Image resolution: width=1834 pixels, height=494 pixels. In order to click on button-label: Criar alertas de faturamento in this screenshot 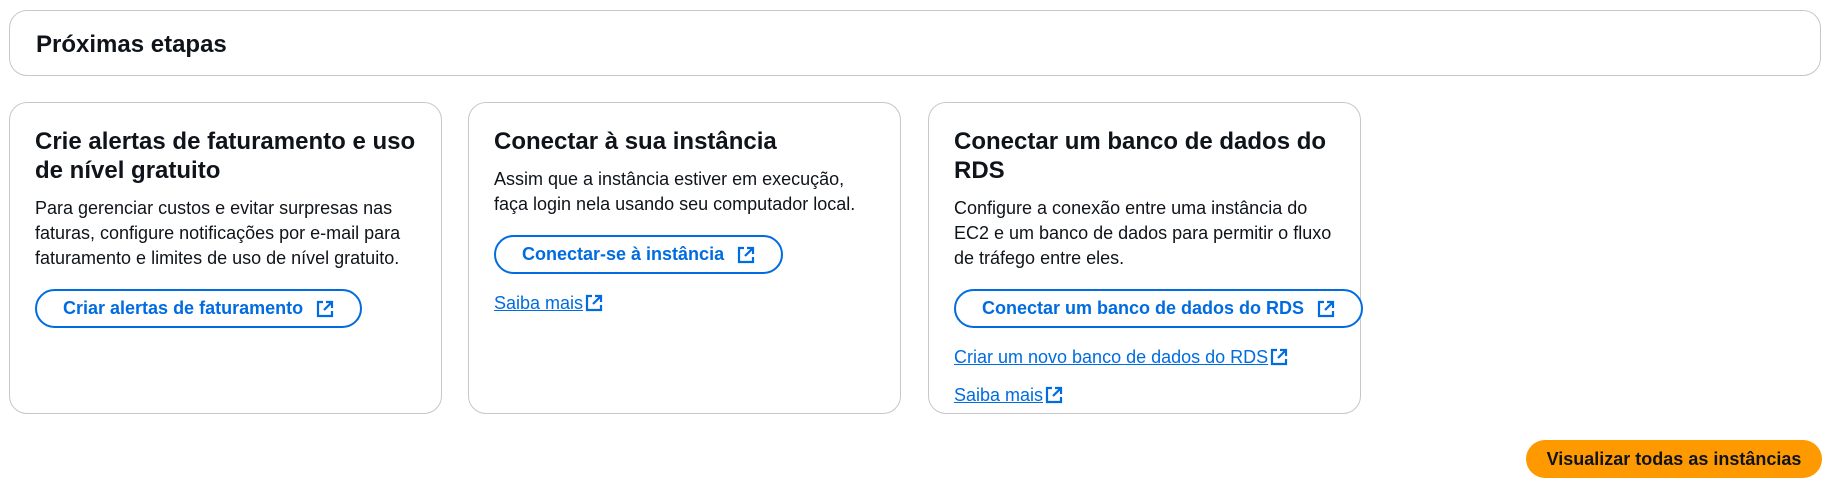, I will do `click(183, 308)`.